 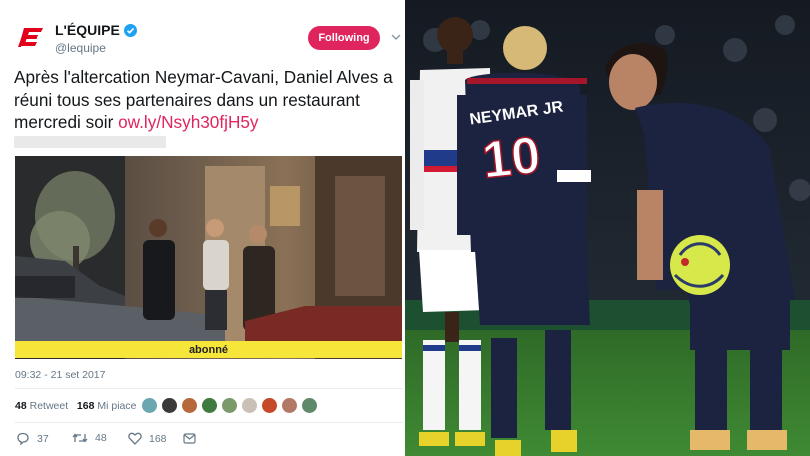 I want to click on reply-icon, so click(x=23, y=438).